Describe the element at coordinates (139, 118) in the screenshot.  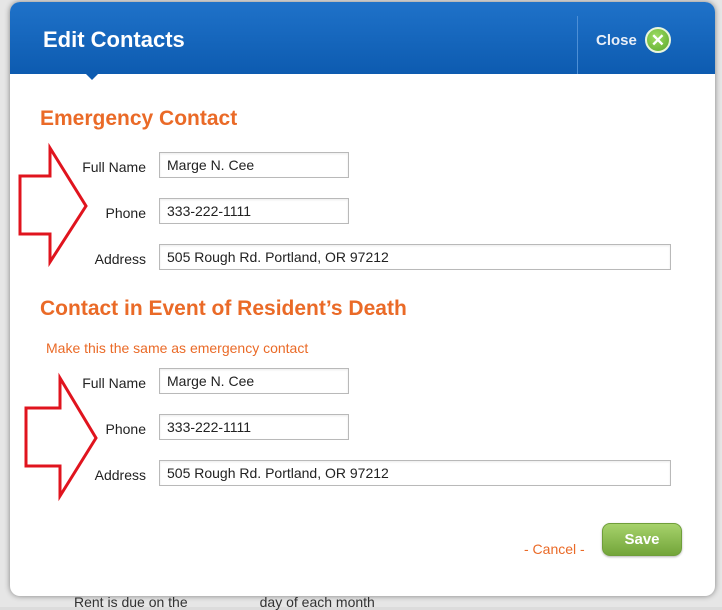
I see `emergency-contact-heading: Emergency Contact` at that location.